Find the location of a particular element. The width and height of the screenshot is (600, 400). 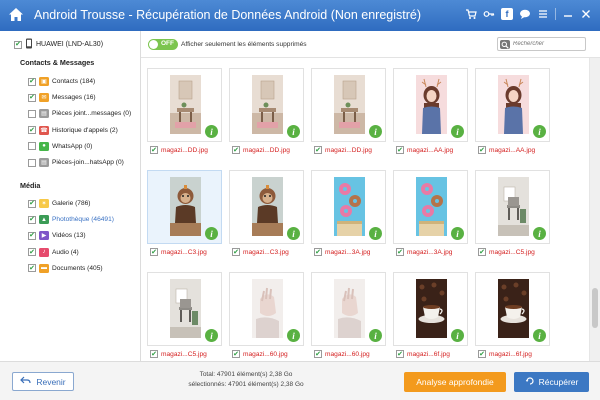

sidebar-item-video: ▶Vidéos (13) is located at coordinates (57, 235).